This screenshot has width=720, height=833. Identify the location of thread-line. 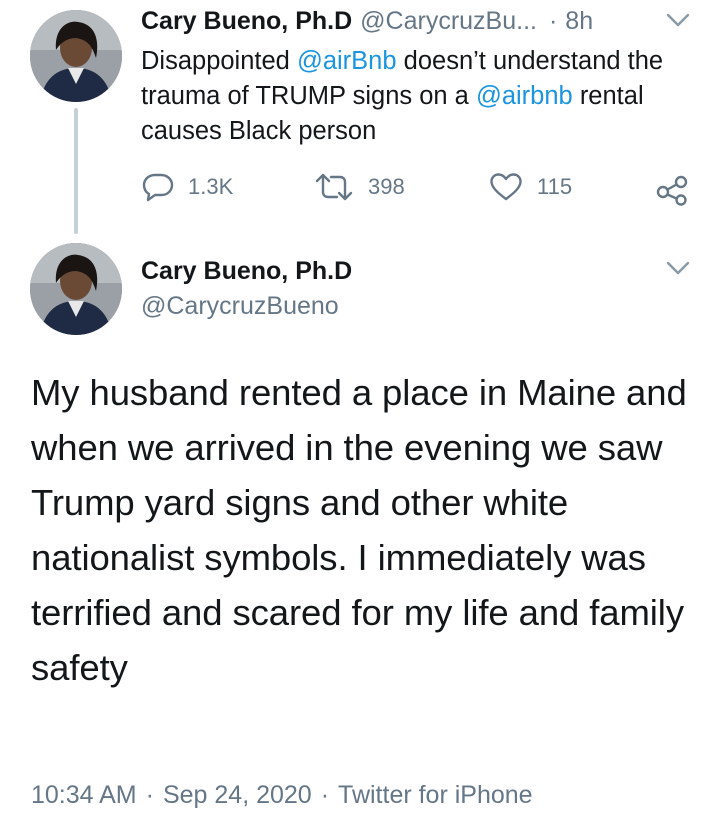
(76, 171).